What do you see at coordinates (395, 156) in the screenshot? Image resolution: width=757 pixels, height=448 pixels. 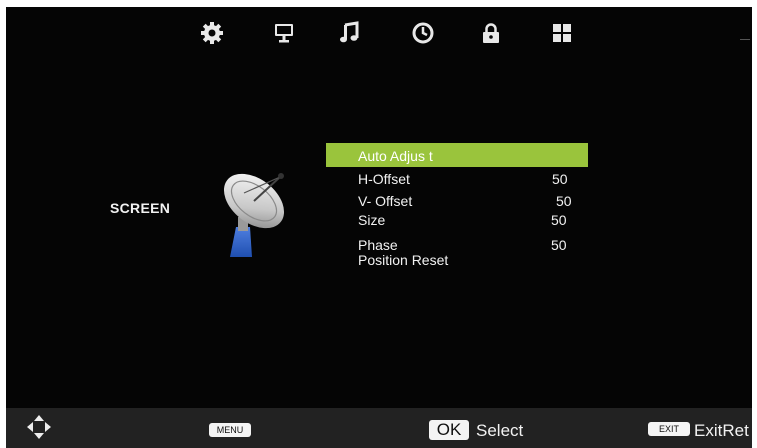 I see `menu-item-label: Auto Adjus t` at bounding box center [395, 156].